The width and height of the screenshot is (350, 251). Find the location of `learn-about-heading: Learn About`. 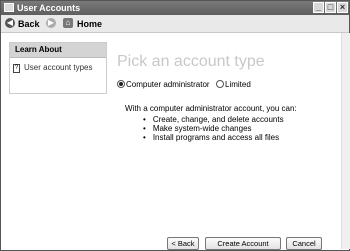

learn-about-heading: Learn About is located at coordinates (58, 50).